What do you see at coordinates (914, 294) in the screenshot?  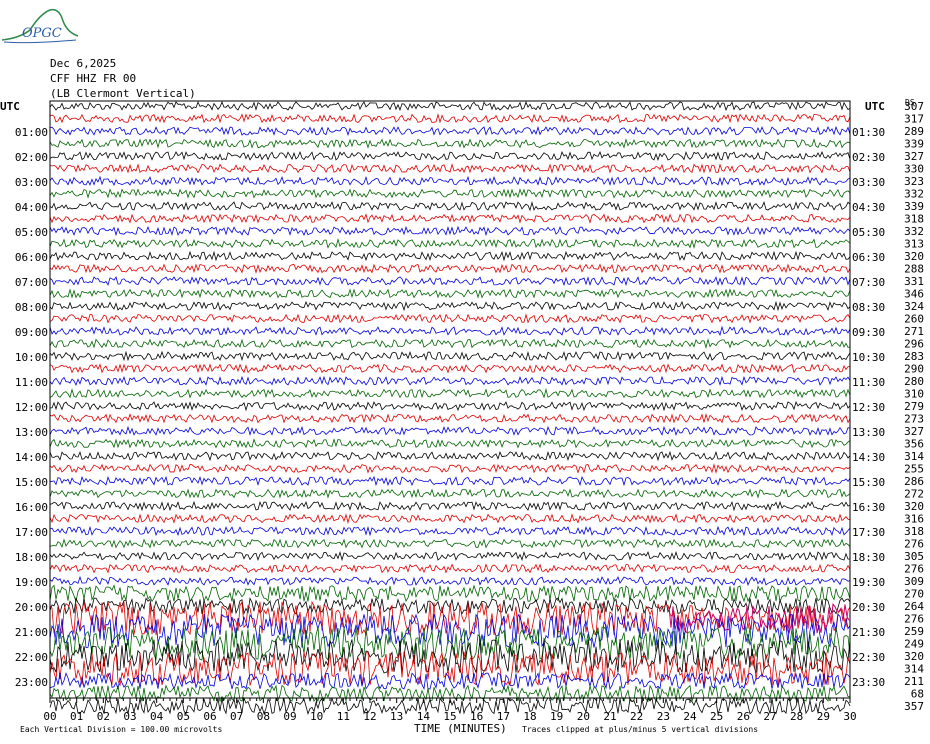 I see `ds-value: 346` at bounding box center [914, 294].